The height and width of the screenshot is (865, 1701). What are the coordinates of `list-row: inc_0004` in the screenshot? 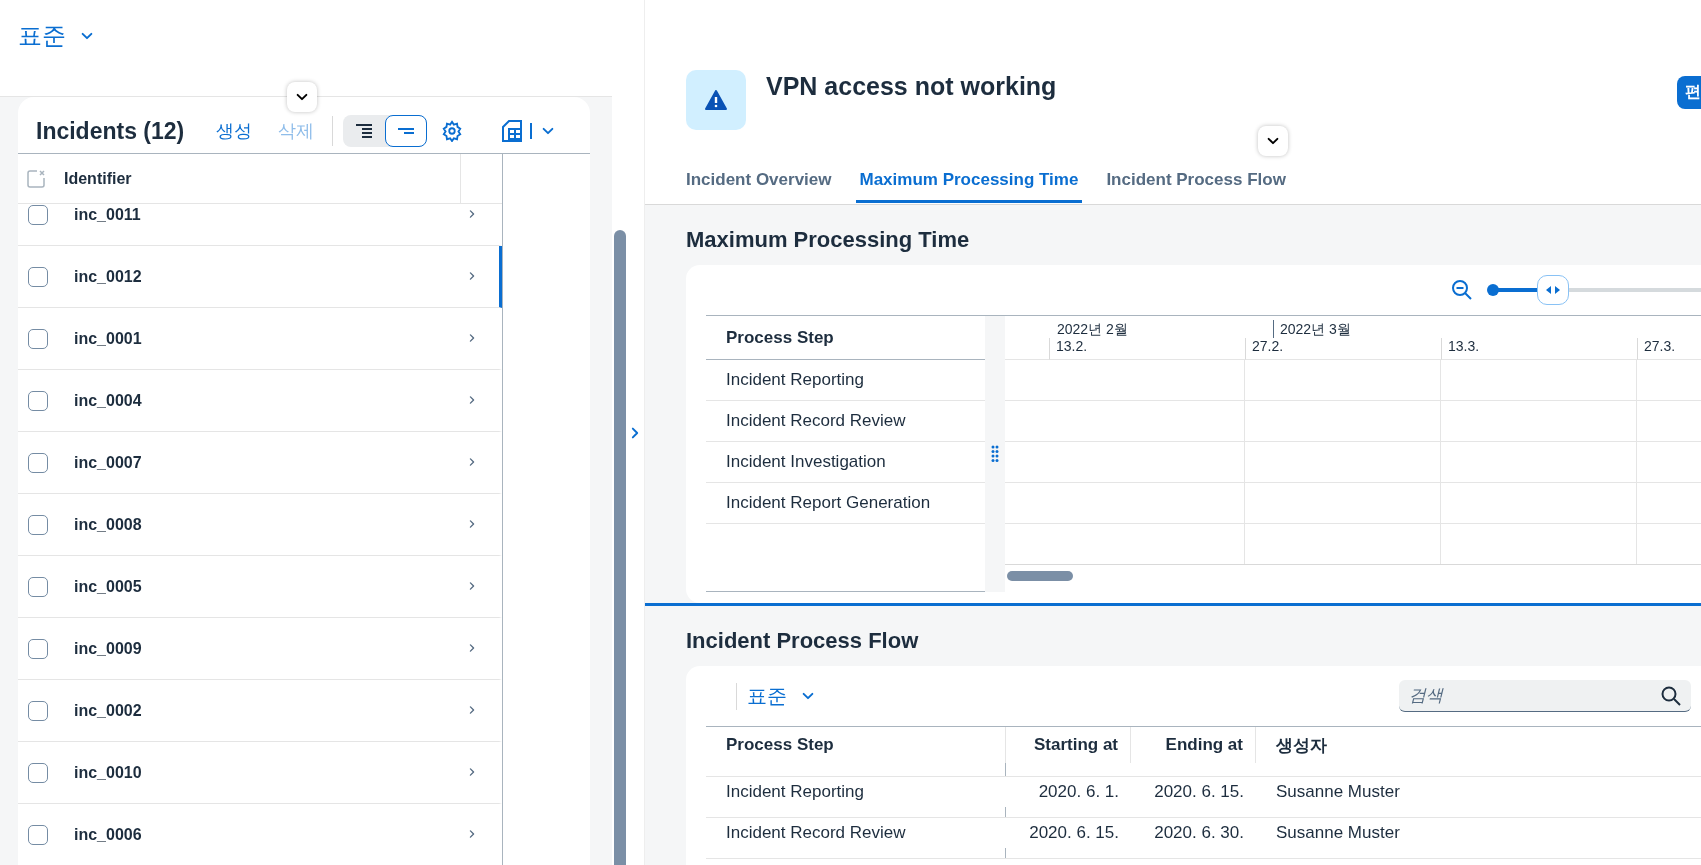 It's located at (260, 401).